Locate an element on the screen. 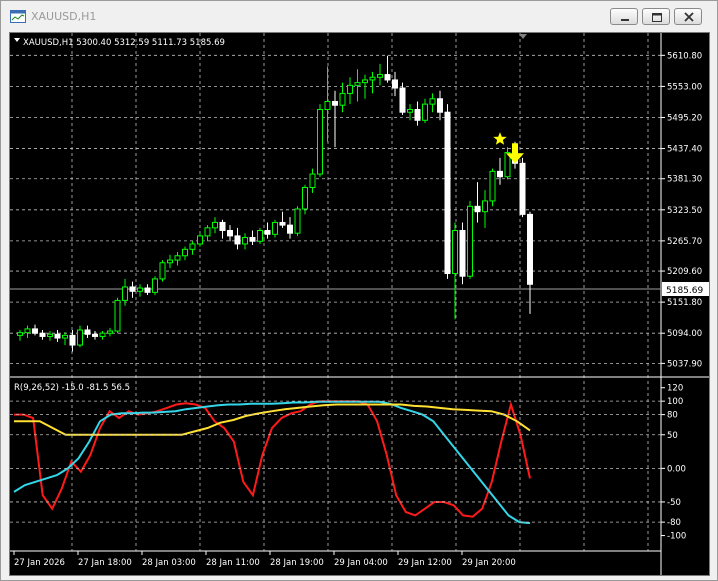  price-tick-label: 5553.00 is located at coordinates (684, 87).